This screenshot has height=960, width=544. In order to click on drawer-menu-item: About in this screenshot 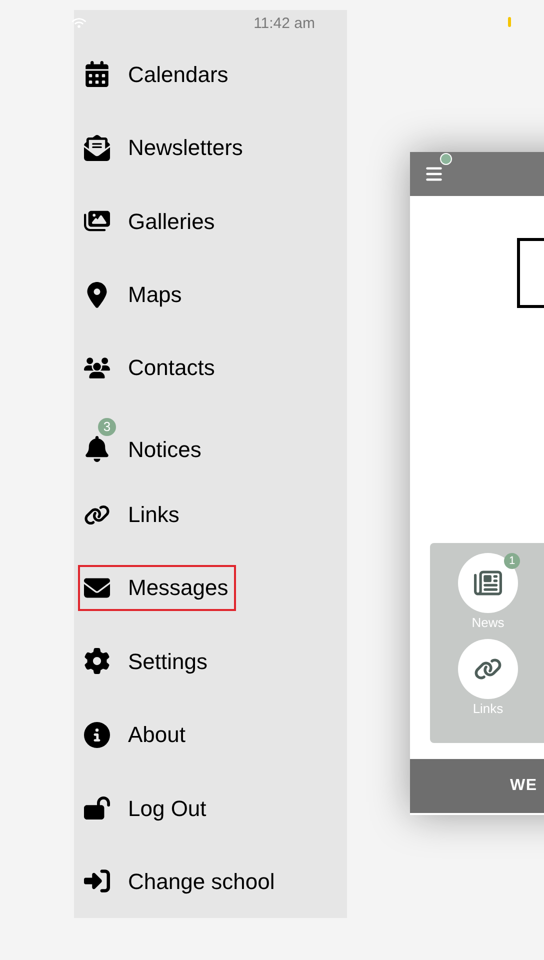, I will do `click(136, 735)`.